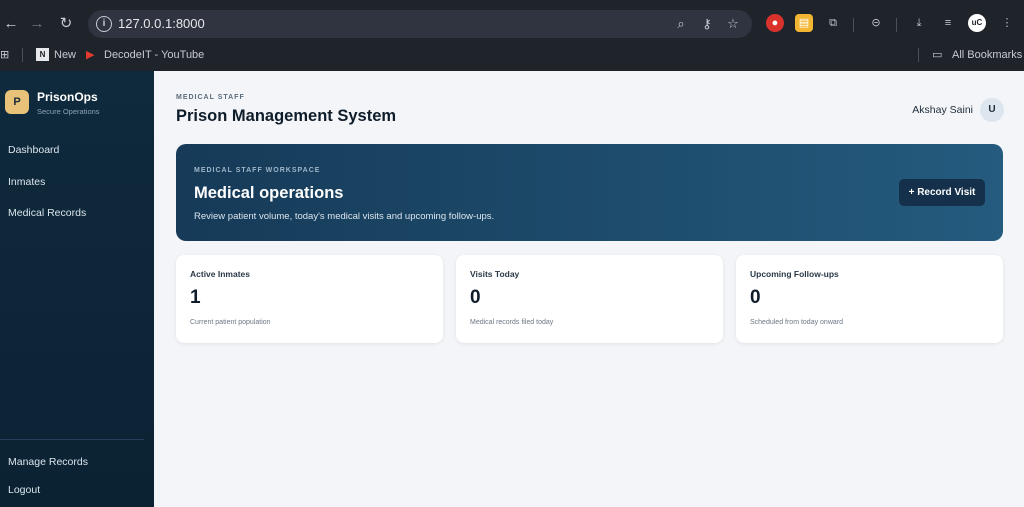 The width and height of the screenshot is (1024, 507). What do you see at coordinates (42, 54) in the screenshot?
I see `bookmark-favicon-icon: N` at bounding box center [42, 54].